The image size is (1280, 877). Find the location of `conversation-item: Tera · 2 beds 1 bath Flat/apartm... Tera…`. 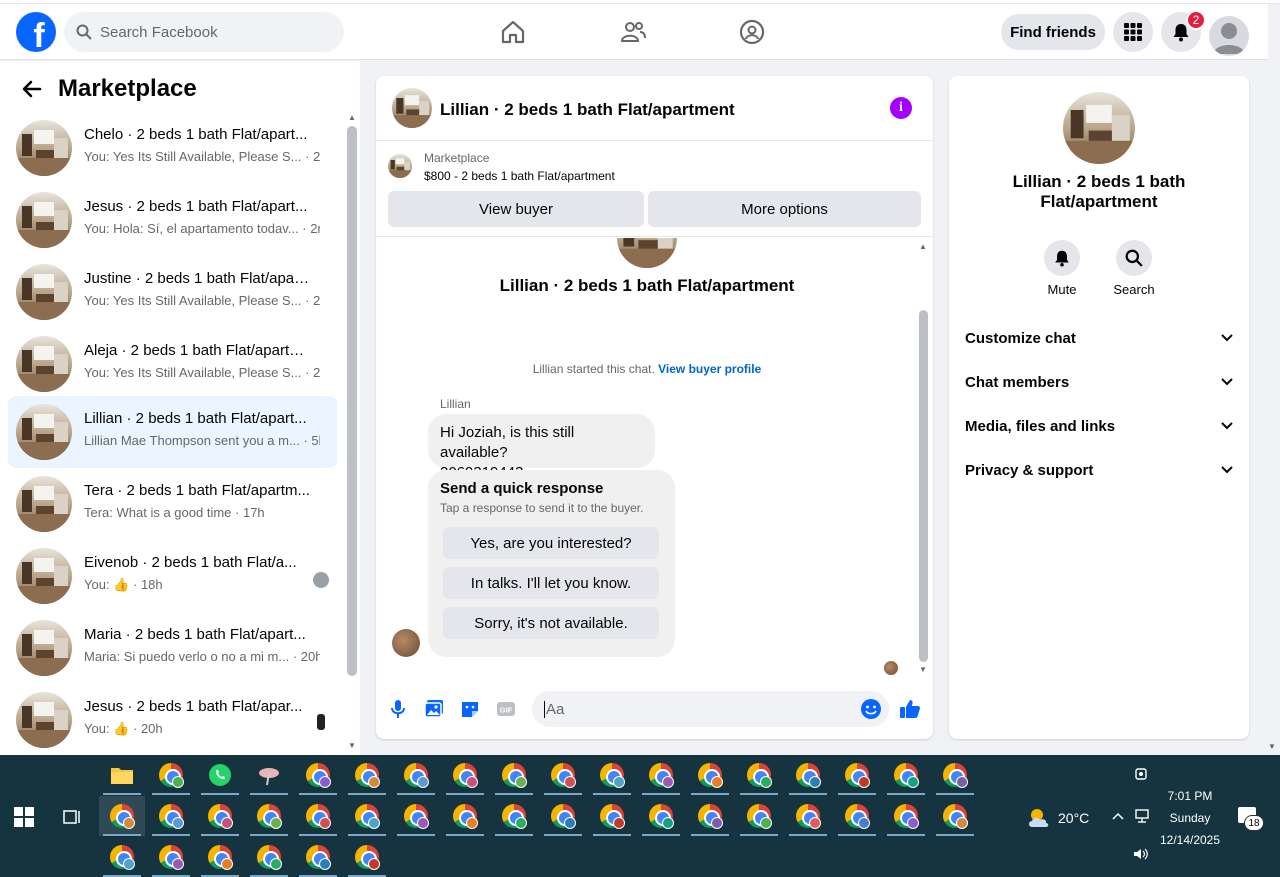

conversation-item: Tera · 2 beds 1 bath Flat/apartm... Tera… is located at coordinates (172, 504).